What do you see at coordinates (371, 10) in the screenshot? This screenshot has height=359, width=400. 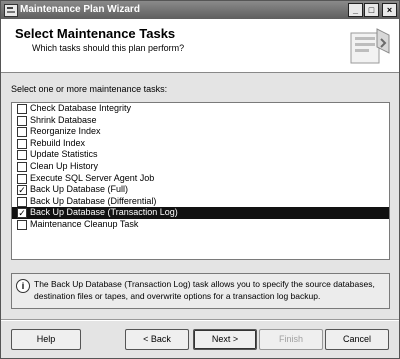 I see `maximize-button: □` at bounding box center [371, 10].